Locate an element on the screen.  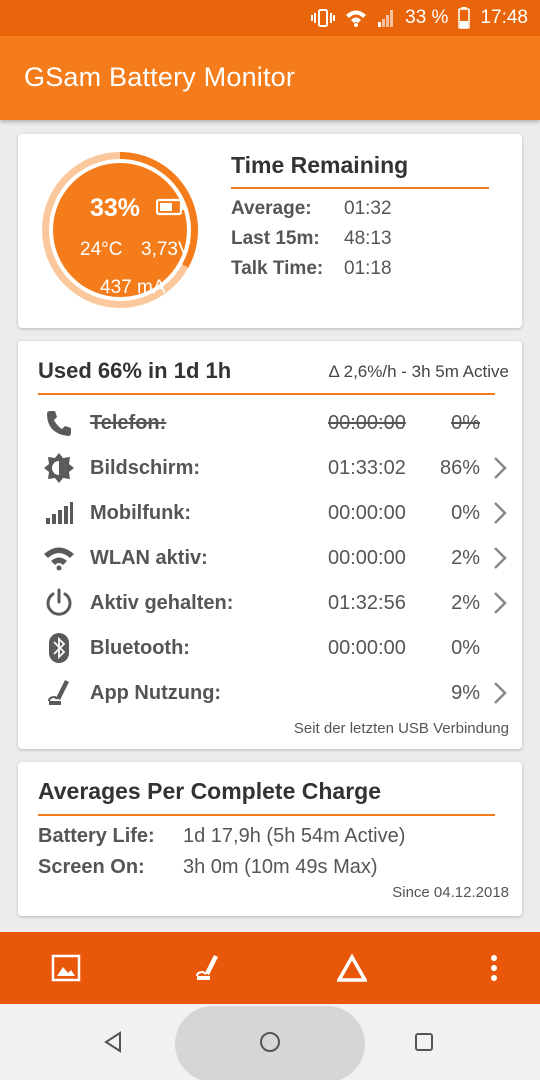
usage-row-app-nutzung: App Nutzung: 9% is located at coordinates (270, 693).